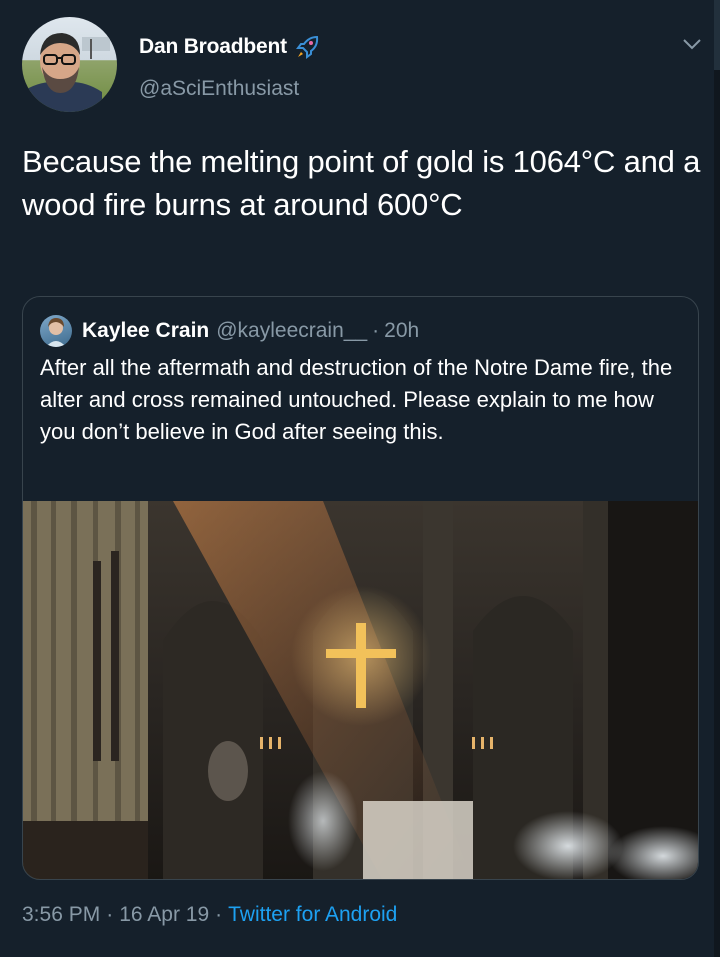  What do you see at coordinates (308, 47) in the screenshot?
I see `rocket-icon` at bounding box center [308, 47].